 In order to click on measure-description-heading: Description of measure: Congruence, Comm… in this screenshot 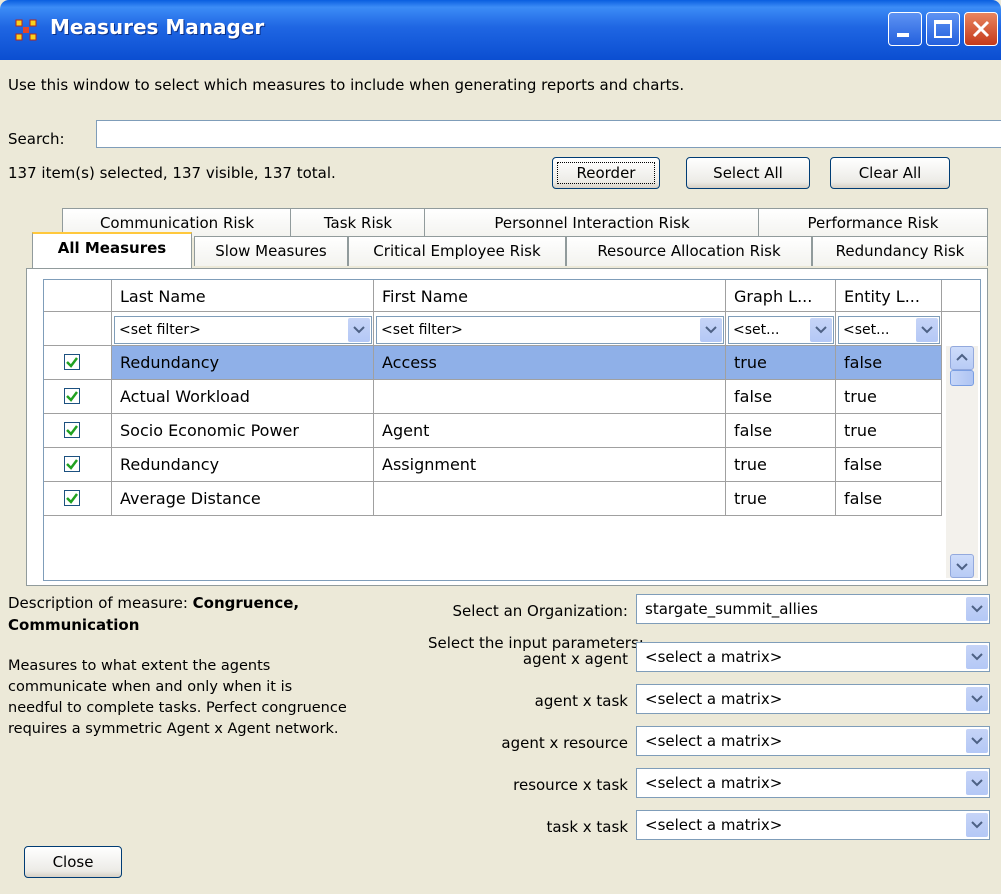, I will do `click(198, 614)`.